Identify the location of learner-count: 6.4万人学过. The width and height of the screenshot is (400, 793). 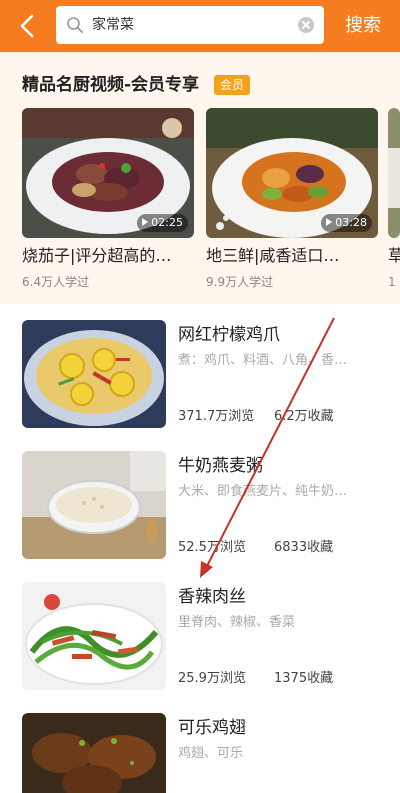
(56, 282).